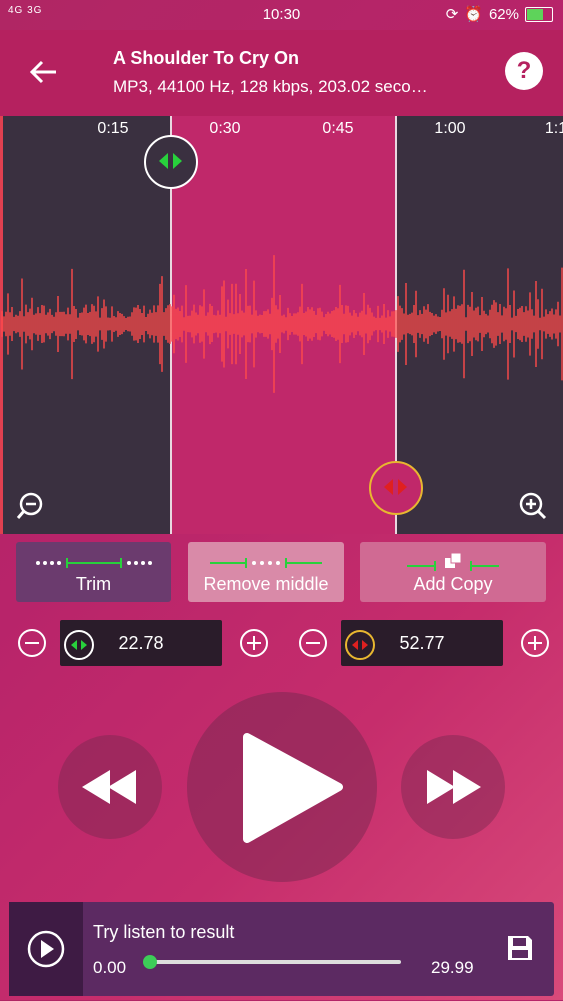  Describe the element at coordinates (110, 967) in the screenshot. I see `result-current-time: 0.00` at that location.